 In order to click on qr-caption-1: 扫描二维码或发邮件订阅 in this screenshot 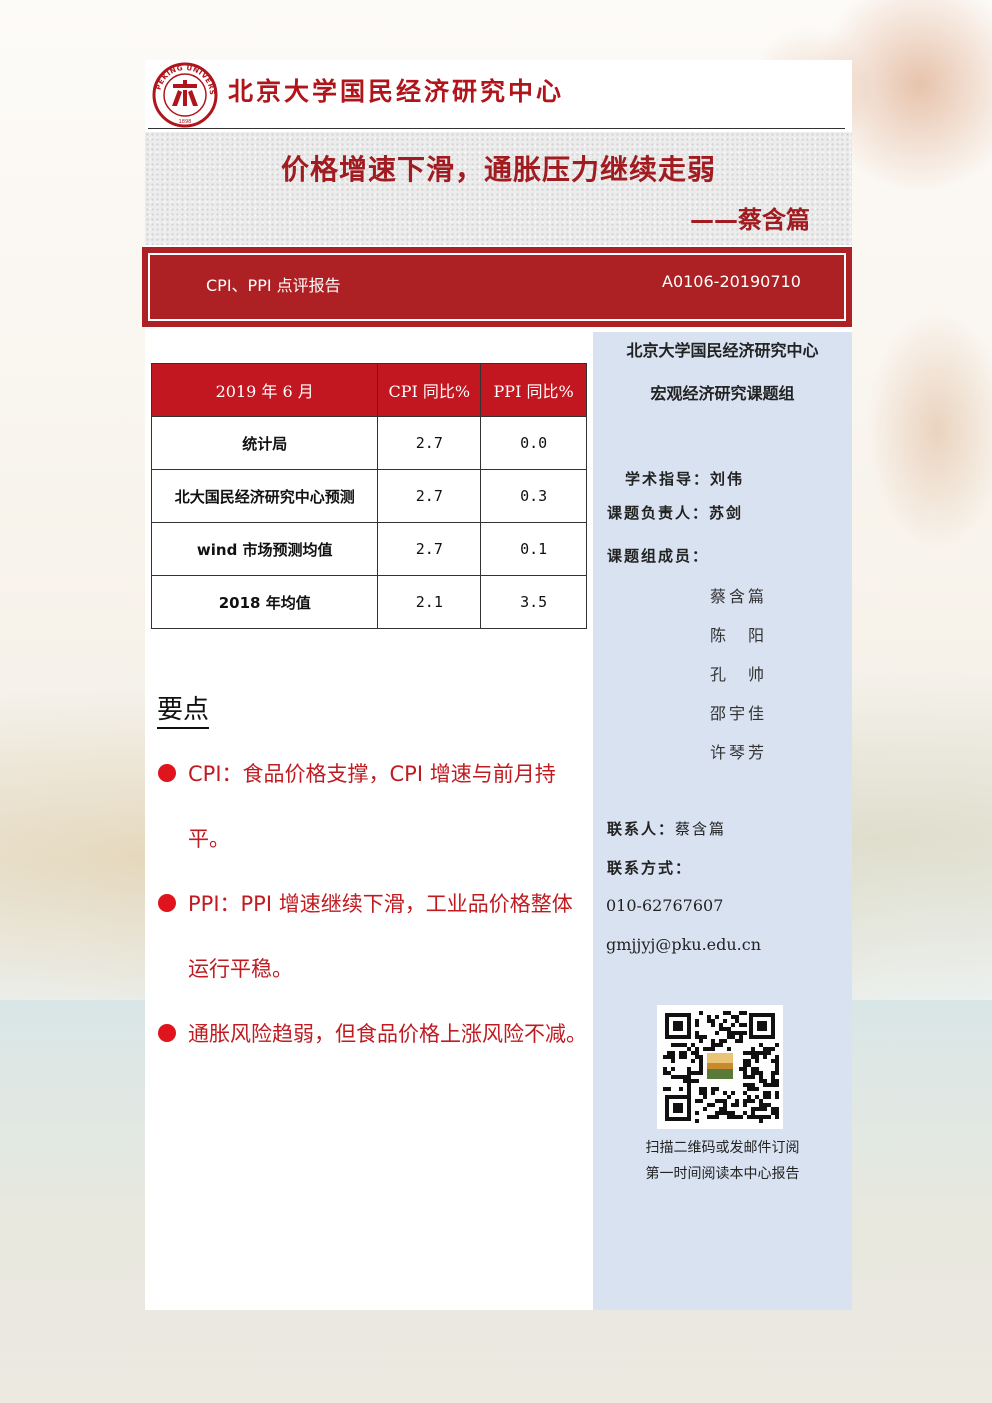, I will do `click(722, 1148)`.